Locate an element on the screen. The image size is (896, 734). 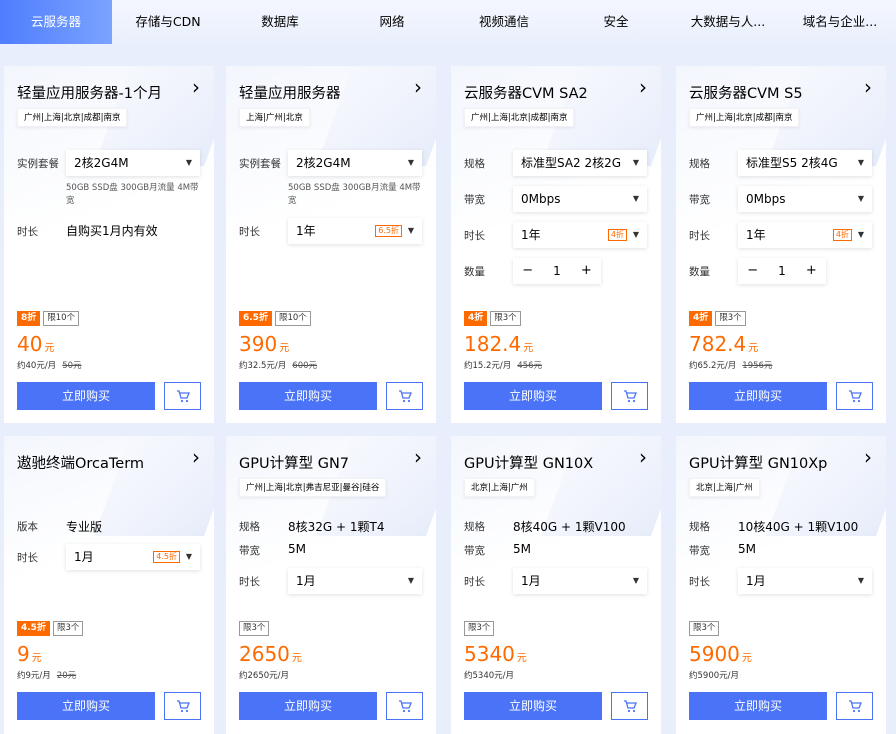
spec-text: 50GB SSD盘 300GB月流量 4M带宽 is located at coordinates (132, 194).